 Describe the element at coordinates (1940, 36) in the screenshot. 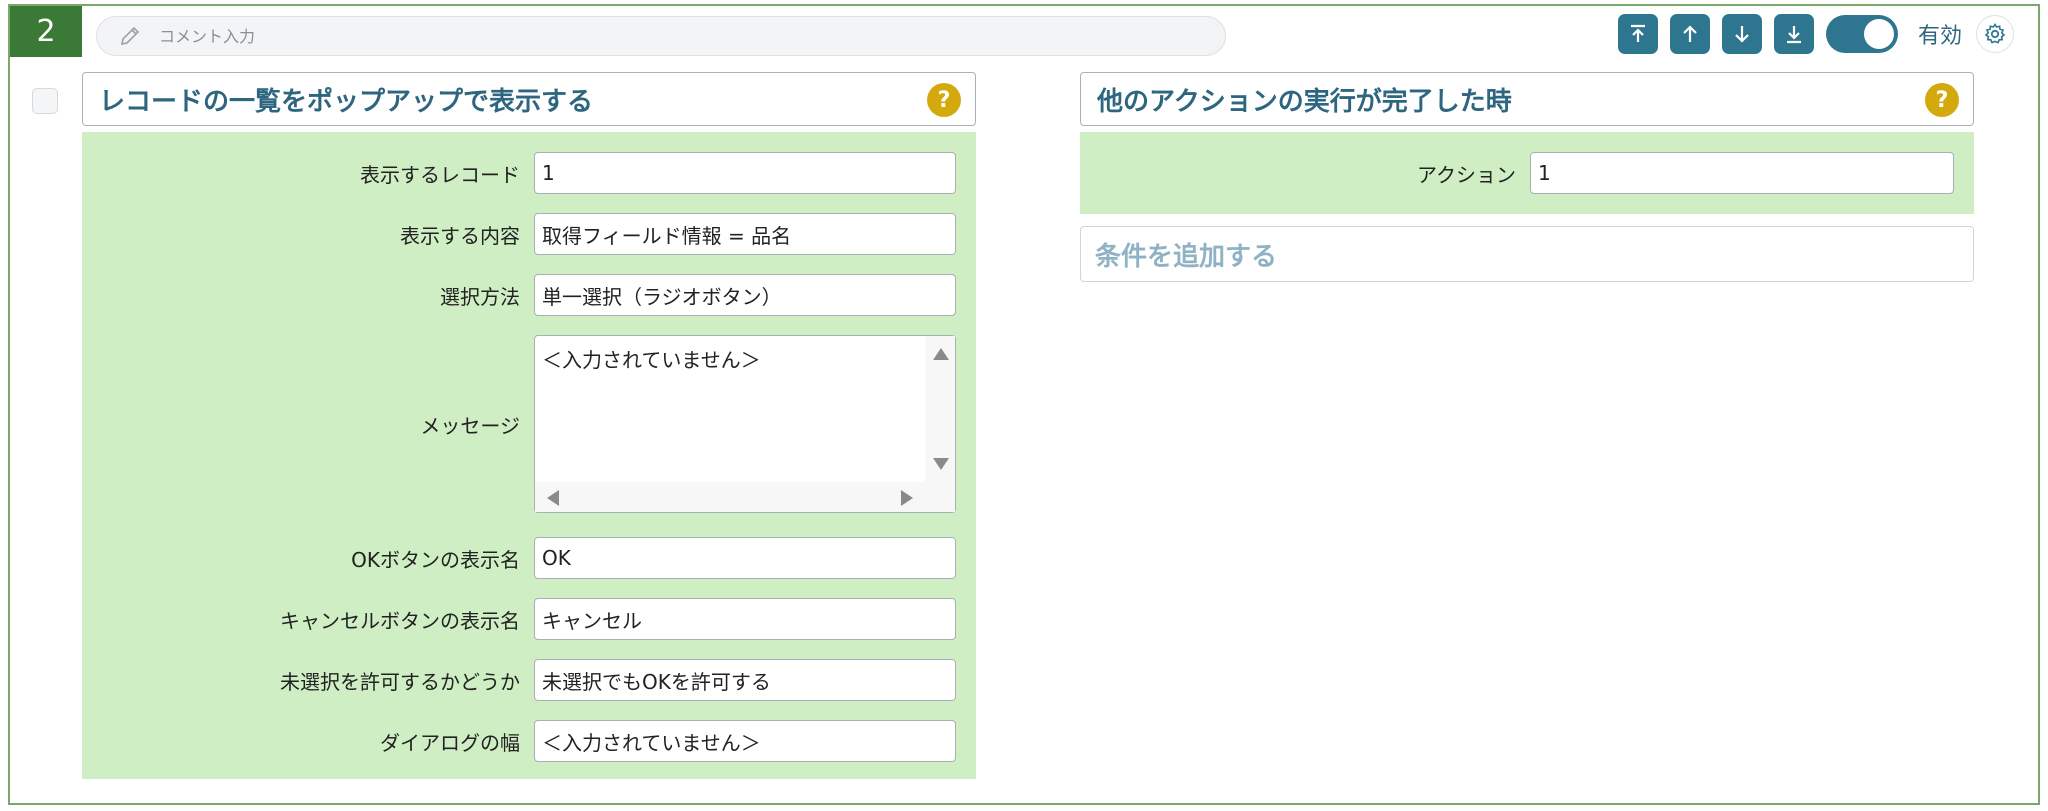

I see `enabled-label: 有効` at that location.